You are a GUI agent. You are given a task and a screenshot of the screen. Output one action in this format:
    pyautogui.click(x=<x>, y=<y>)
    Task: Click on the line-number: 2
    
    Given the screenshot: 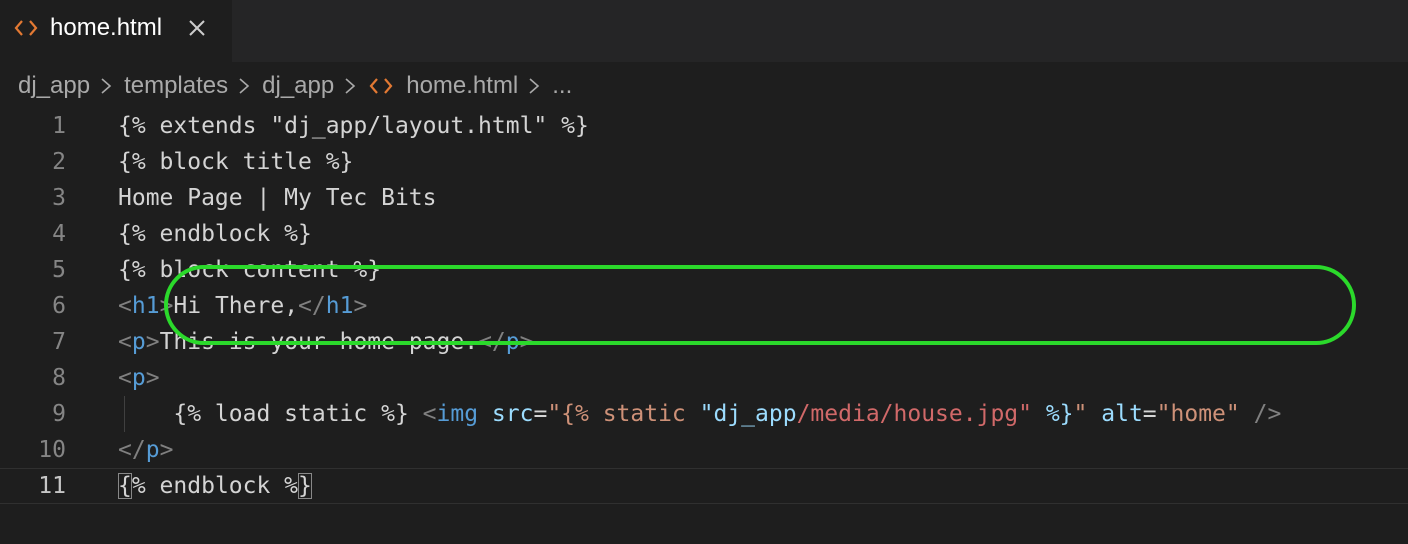 What is the action you would take?
    pyautogui.click(x=59, y=162)
    